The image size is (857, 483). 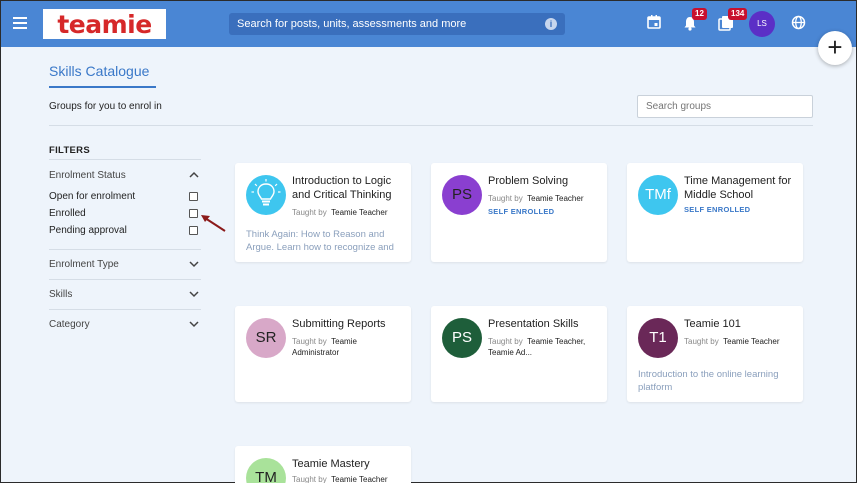 What do you see at coordinates (102, 87) in the screenshot?
I see `title-underline` at bounding box center [102, 87].